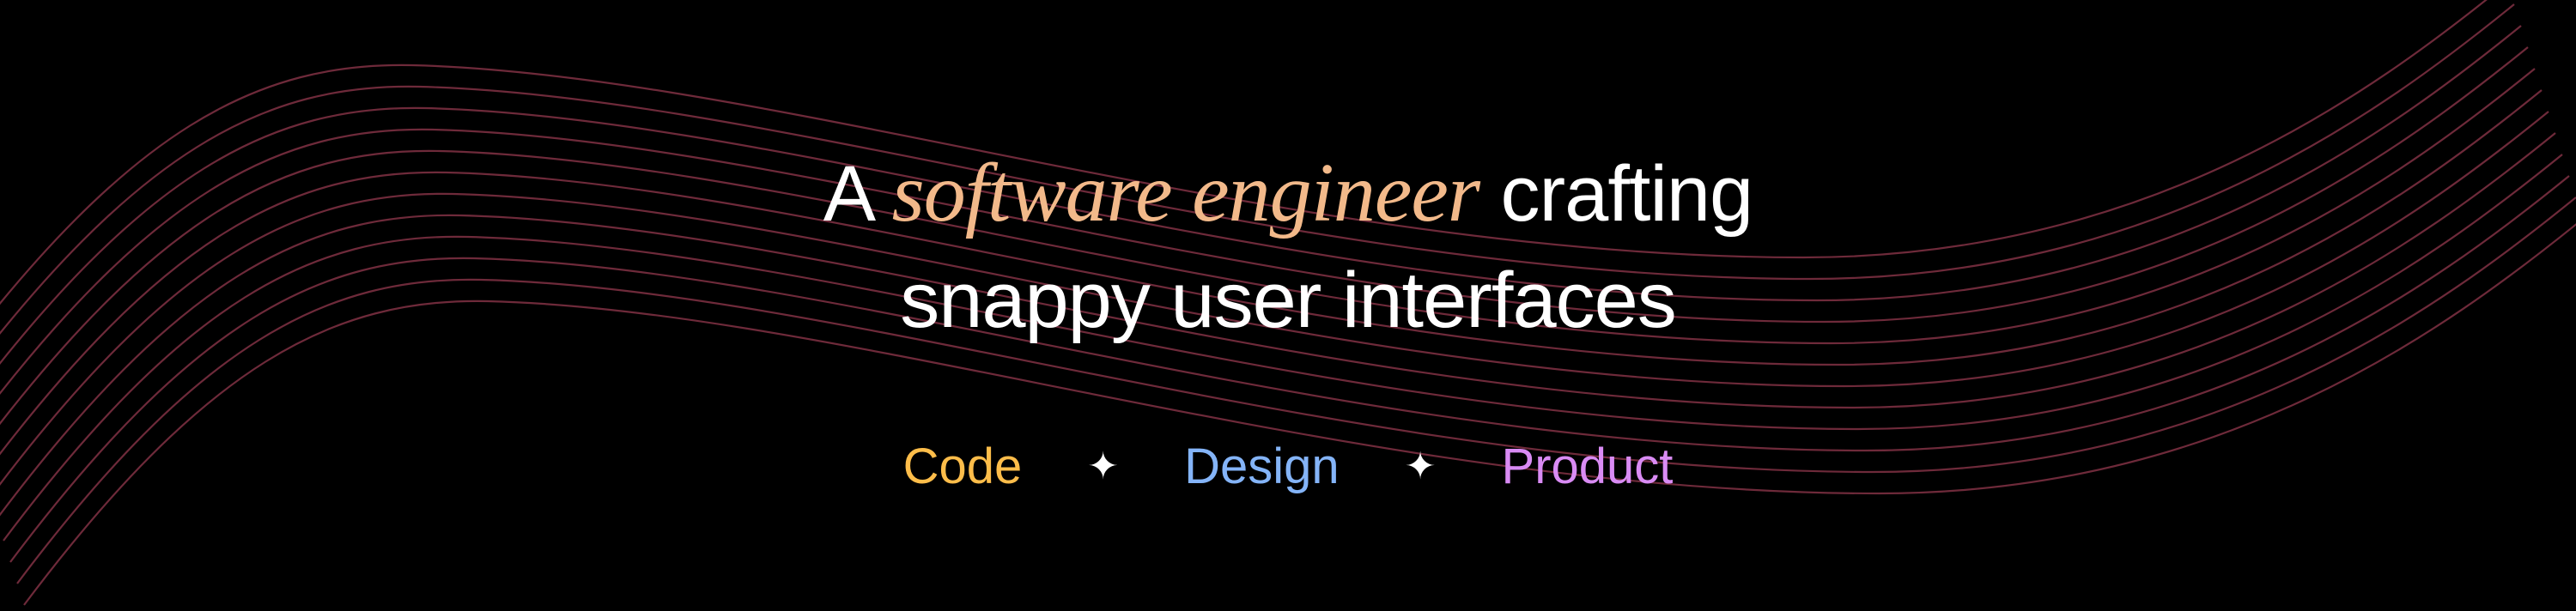  I want to click on headline-suffix: crafting, so click(1627, 194).